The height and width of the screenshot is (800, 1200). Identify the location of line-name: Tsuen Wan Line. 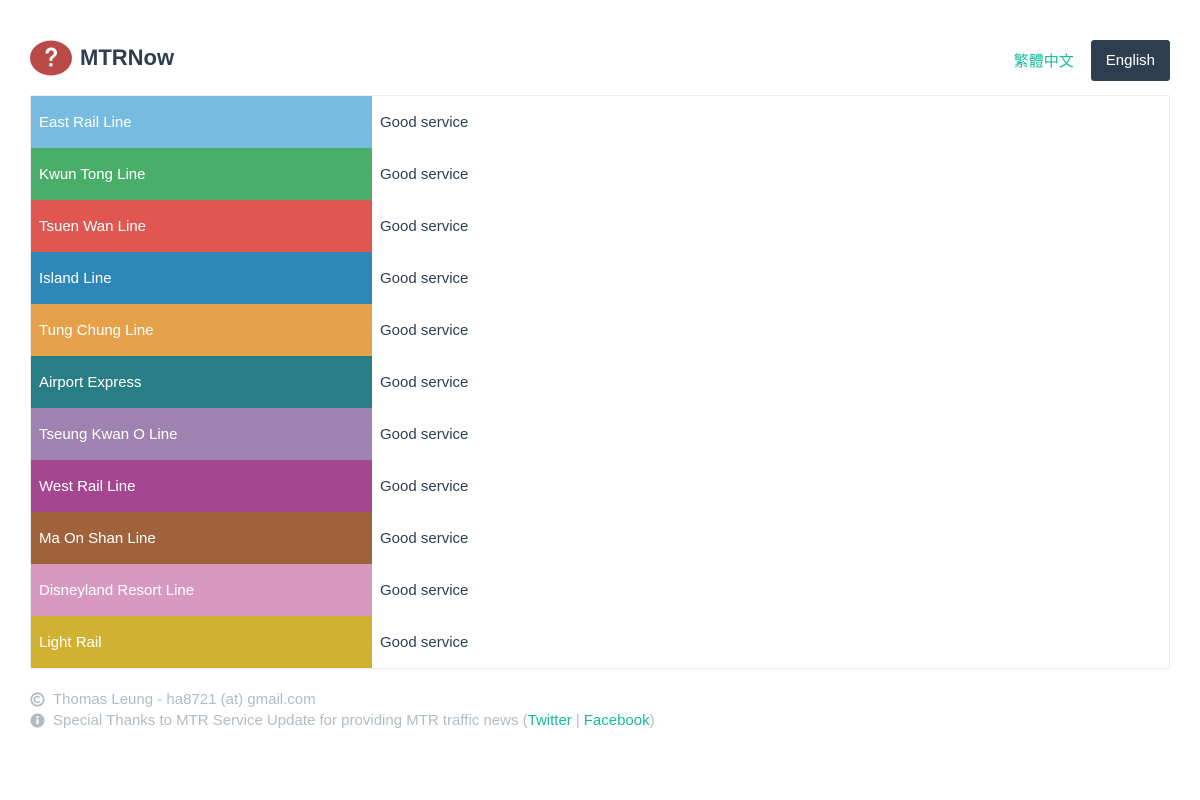
(201, 226).